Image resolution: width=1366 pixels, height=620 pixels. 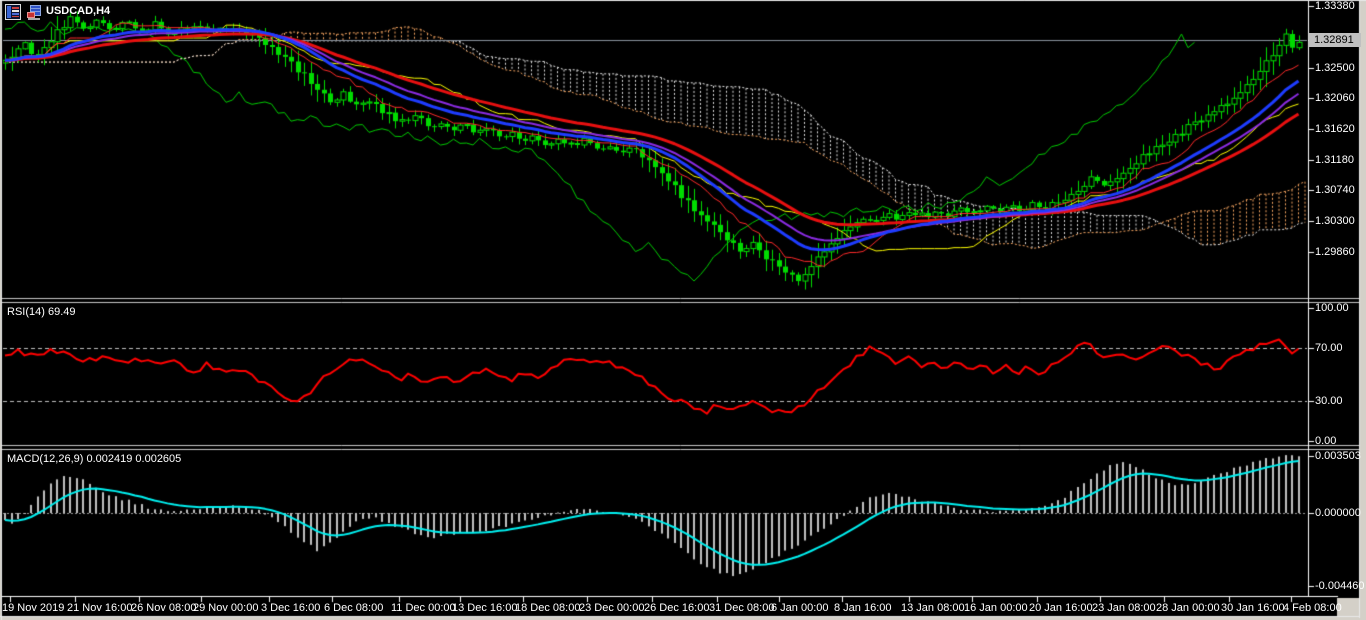 I want to click on time-axis-label: 4 Feb 08:00, so click(x=1312, y=608).